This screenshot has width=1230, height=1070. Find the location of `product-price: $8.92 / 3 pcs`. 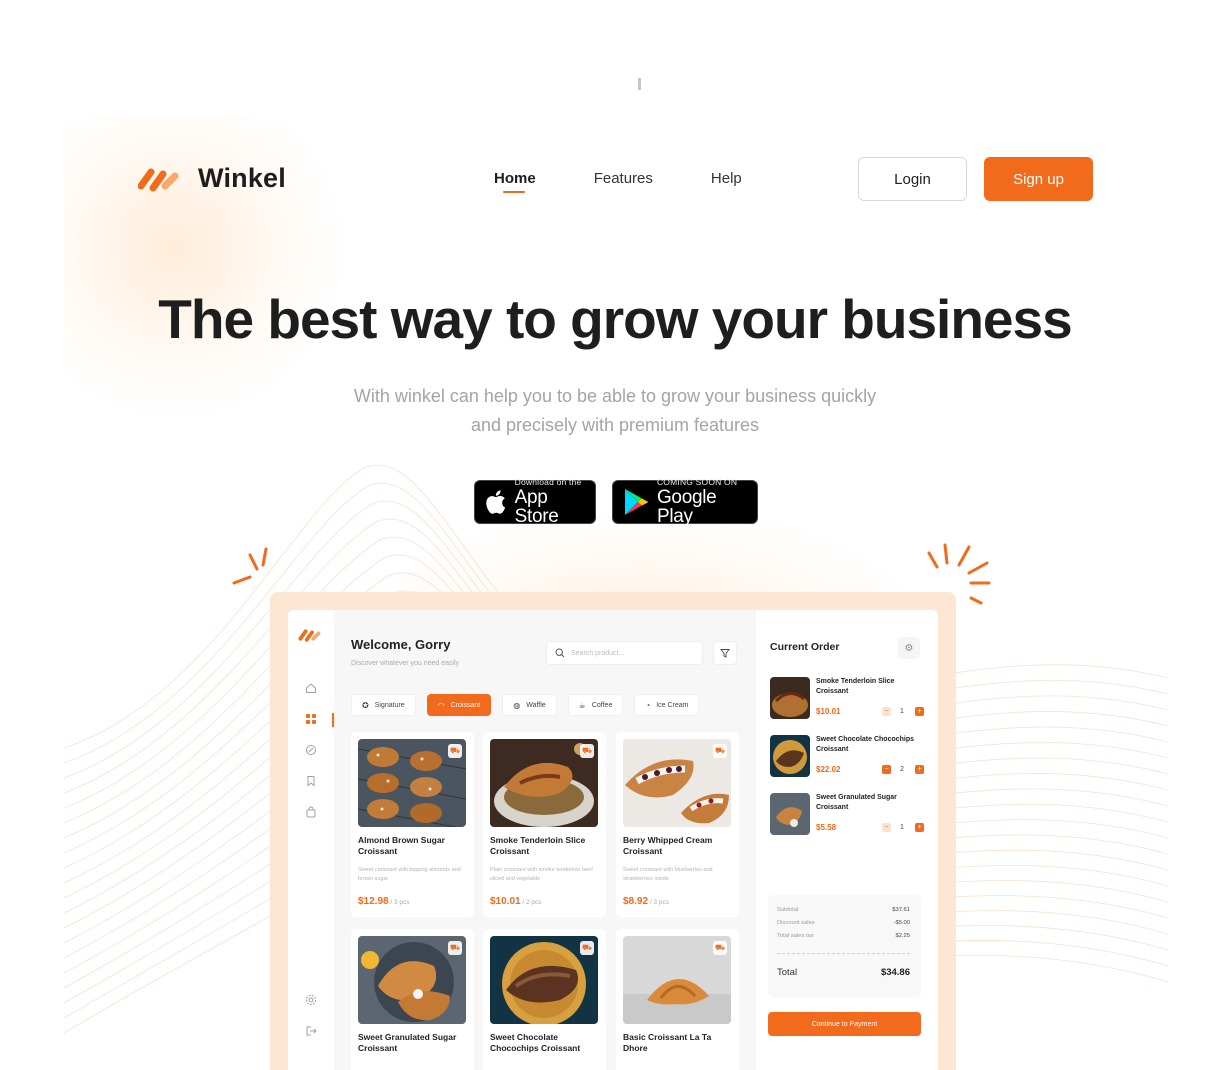

product-price: $8.92 / 3 pcs is located at coordinates (646, 901).